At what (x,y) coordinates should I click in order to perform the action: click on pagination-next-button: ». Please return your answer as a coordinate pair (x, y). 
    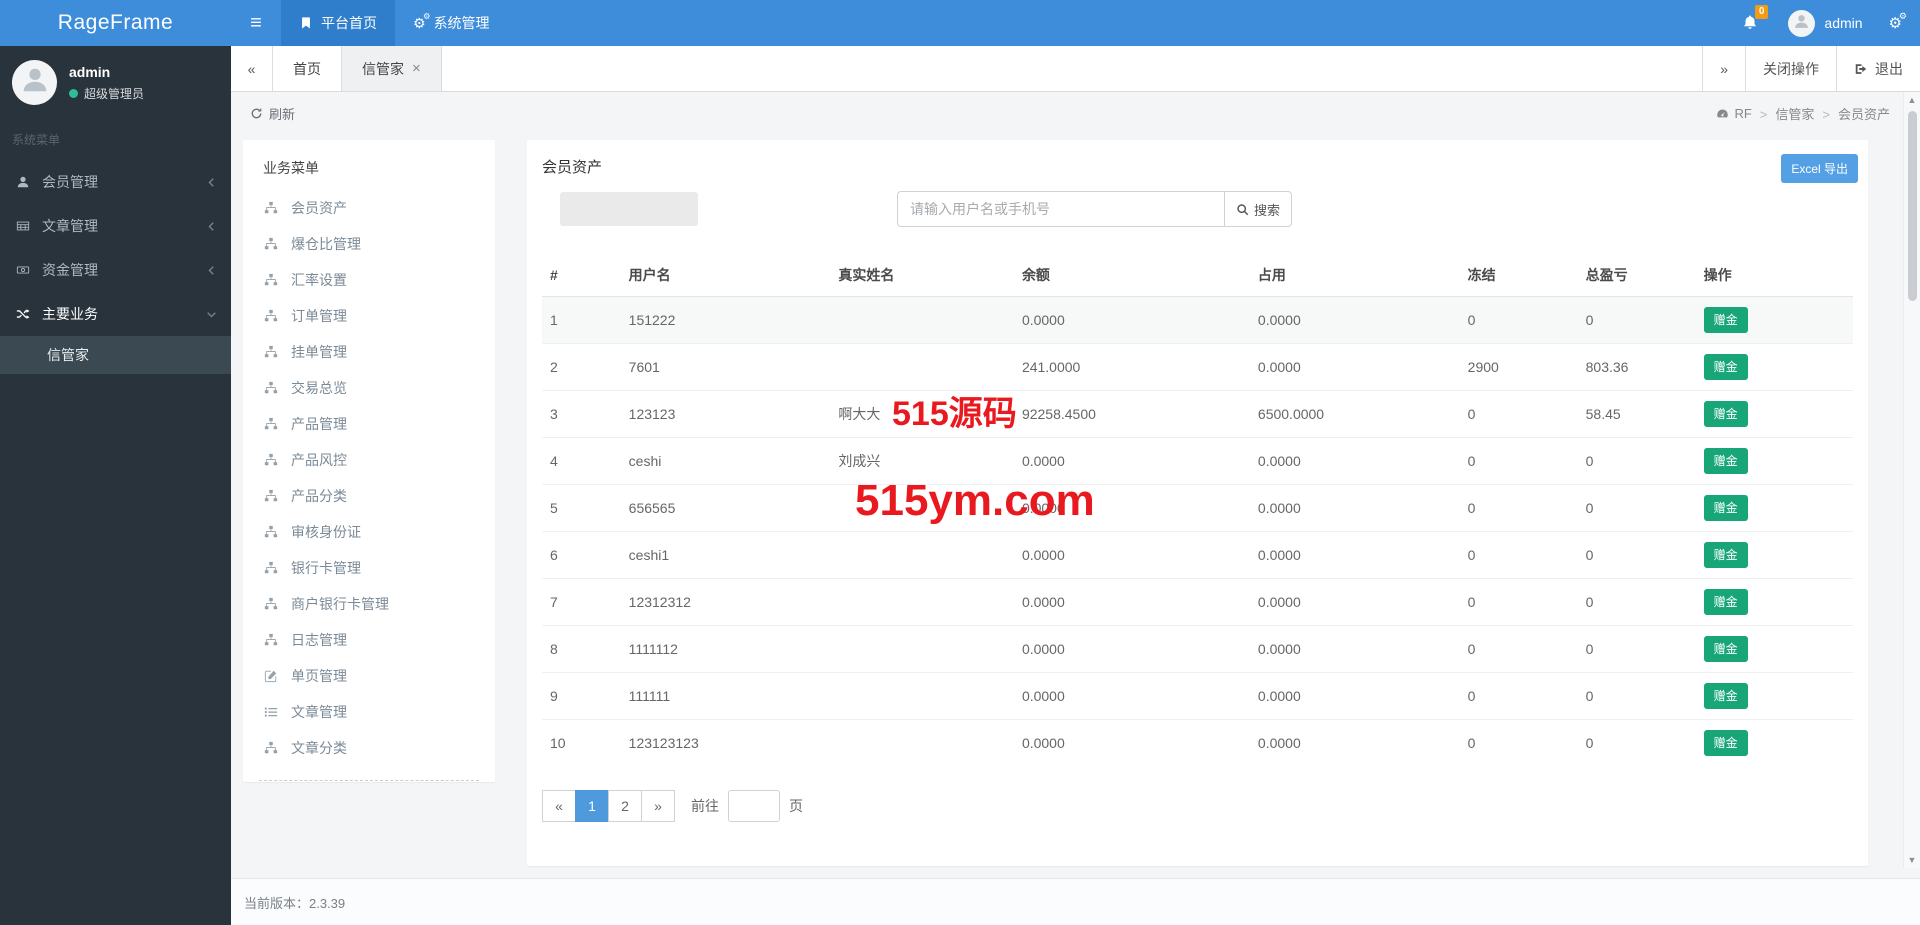
    Looking at the image, I should click on (658, 805).